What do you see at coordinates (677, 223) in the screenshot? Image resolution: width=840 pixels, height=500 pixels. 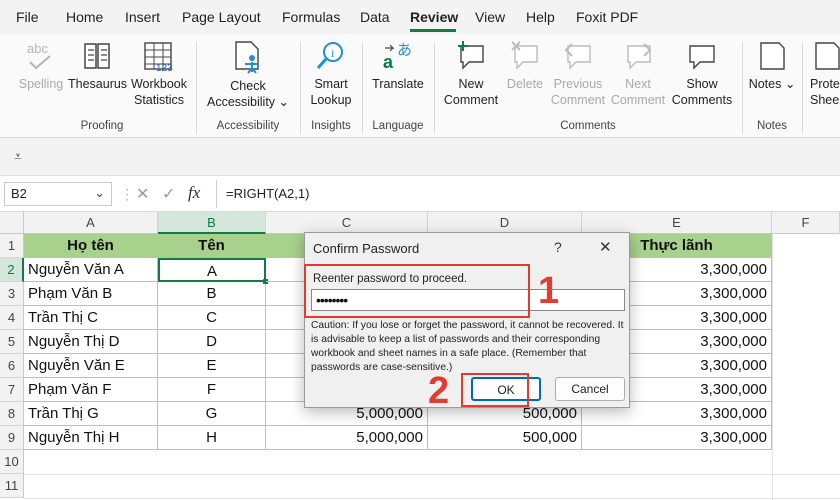 I see `column-header-e: E` at bounding box center [677, 223].